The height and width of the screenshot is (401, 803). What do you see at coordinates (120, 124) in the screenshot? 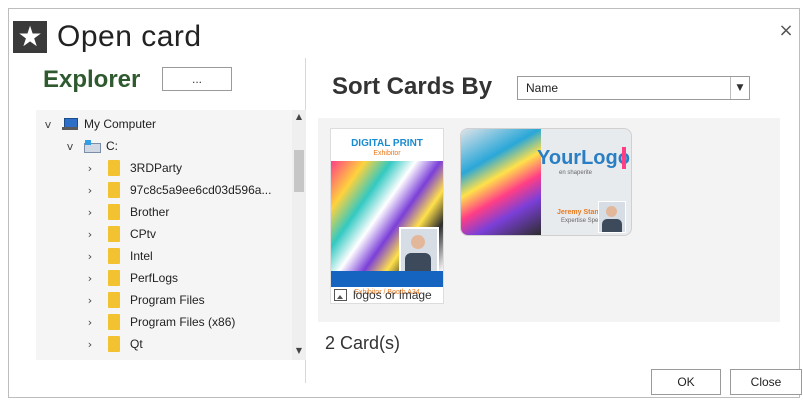
I see `tree-item-label: My Computer` at bounding box center [120, 124].